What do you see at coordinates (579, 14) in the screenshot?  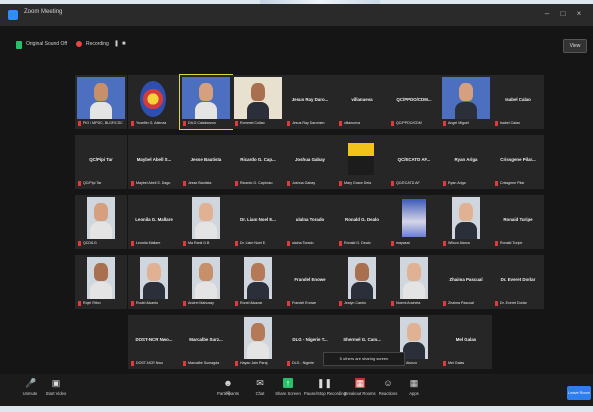 I see `close-icon: ×` at bounding box center [579, 14].